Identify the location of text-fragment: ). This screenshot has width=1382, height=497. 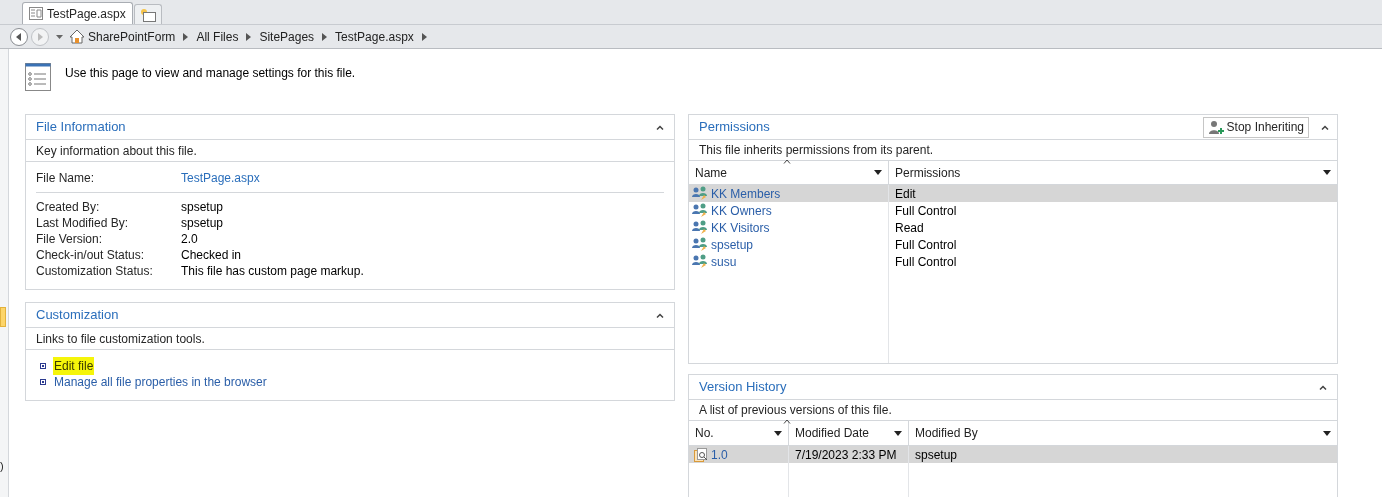
(2, 466).